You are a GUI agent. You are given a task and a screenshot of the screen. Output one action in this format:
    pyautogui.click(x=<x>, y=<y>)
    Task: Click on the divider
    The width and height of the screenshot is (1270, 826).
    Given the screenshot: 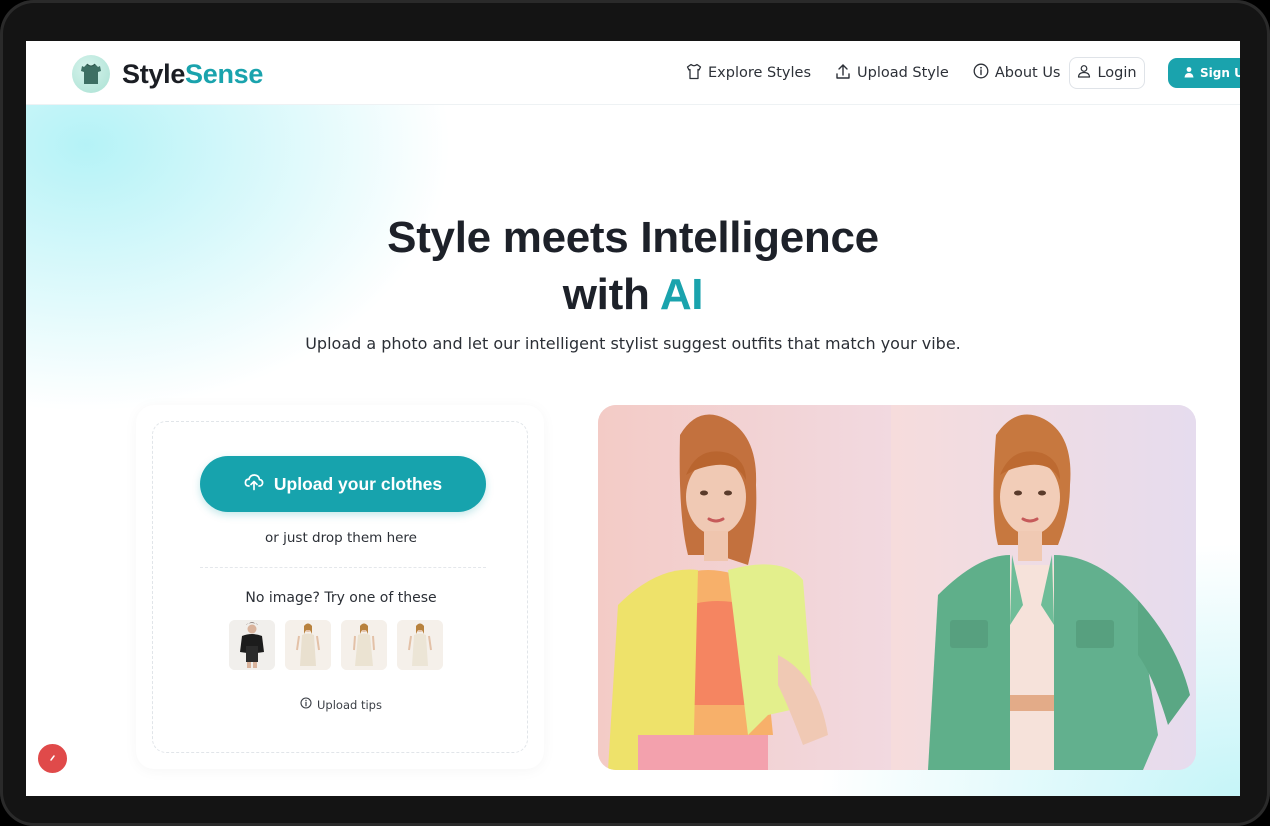 What is the action you would take?
    pyautogui.click(x=343, y=567)
    